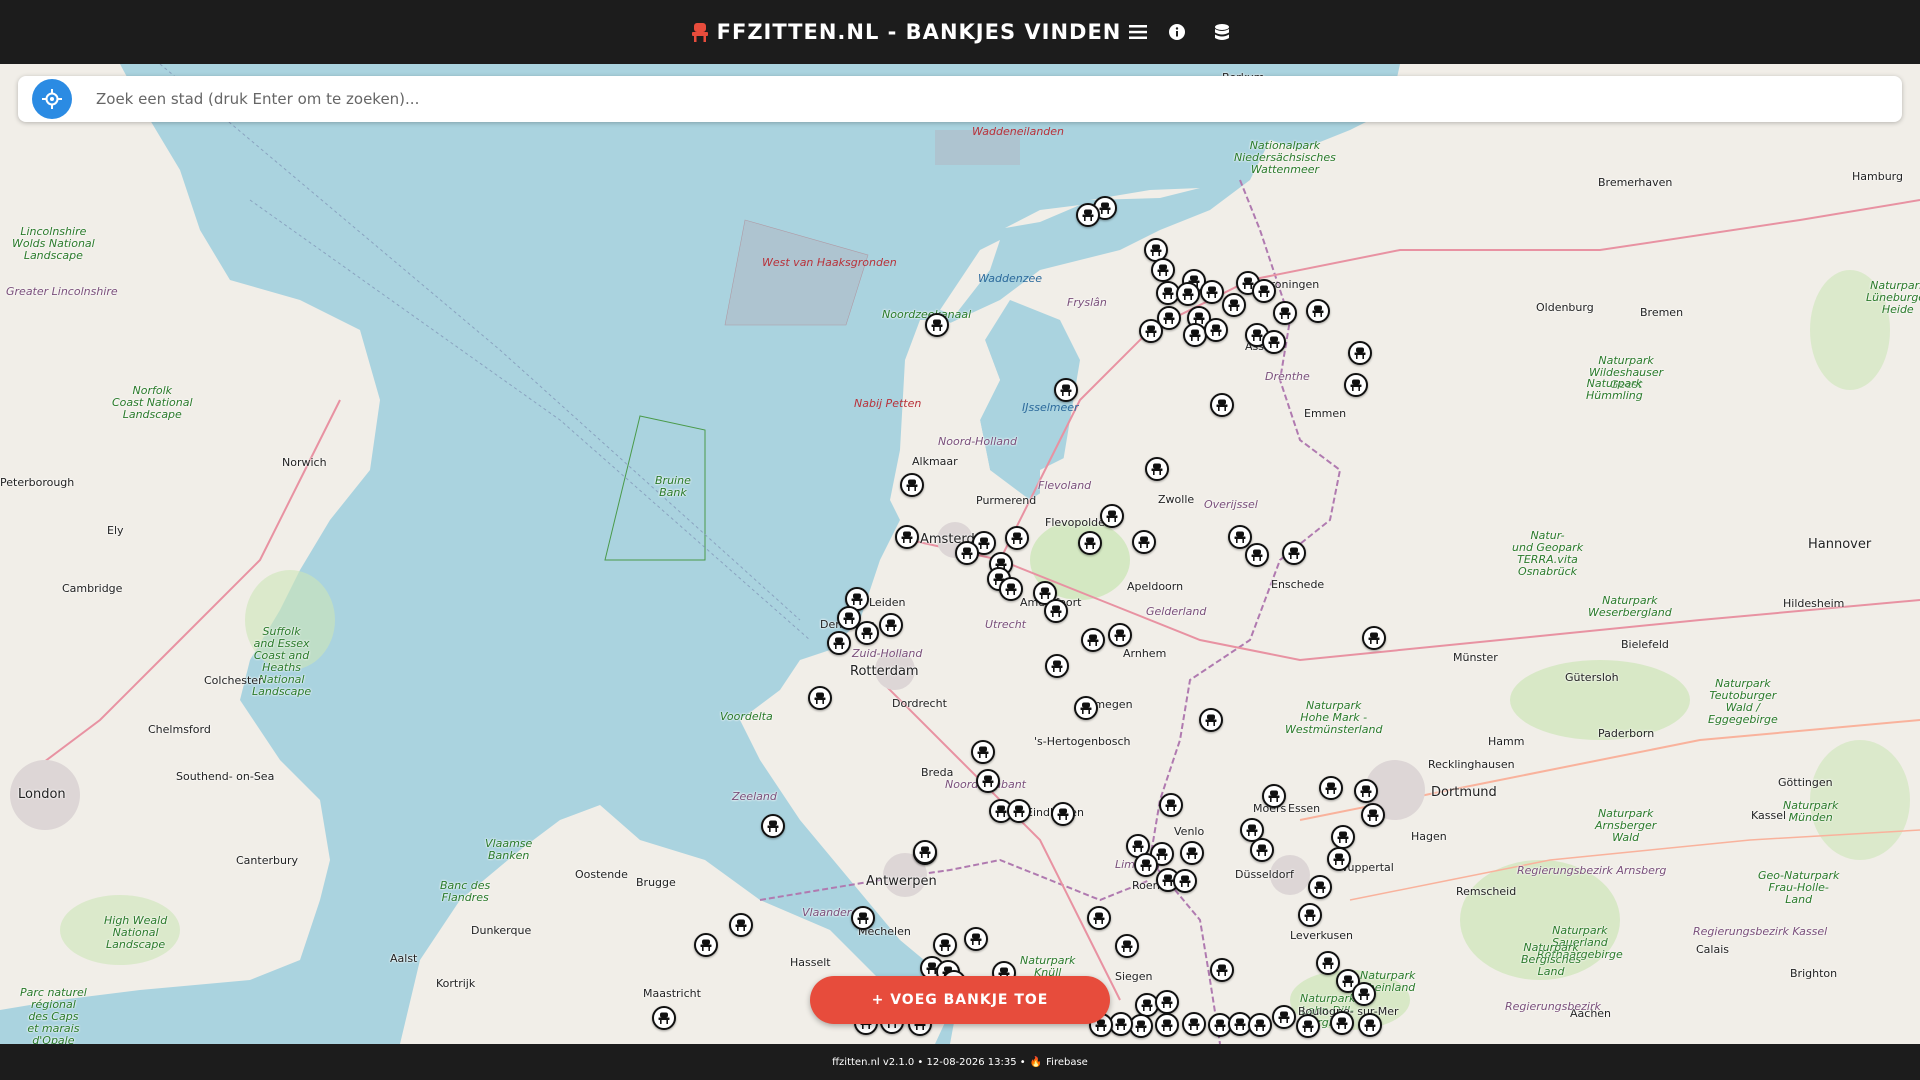  Describe the element at coordinates (946, 99) in the screenshot. I see `city-search-input` at that location.